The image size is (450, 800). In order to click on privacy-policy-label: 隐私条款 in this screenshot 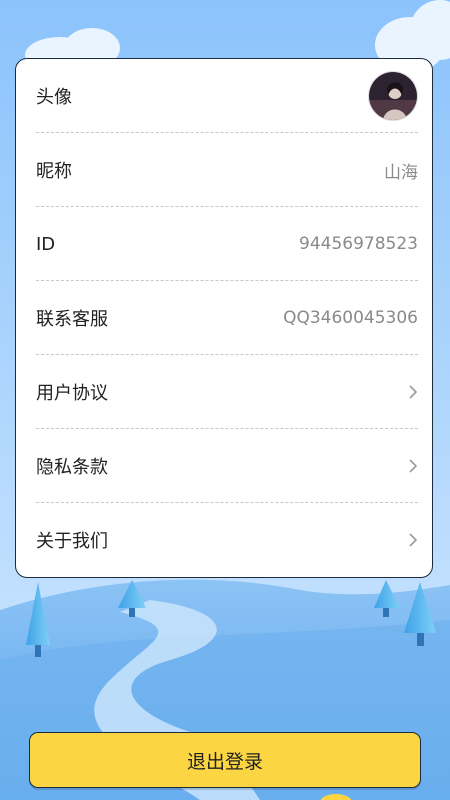, I will do `click(72, 467)`.